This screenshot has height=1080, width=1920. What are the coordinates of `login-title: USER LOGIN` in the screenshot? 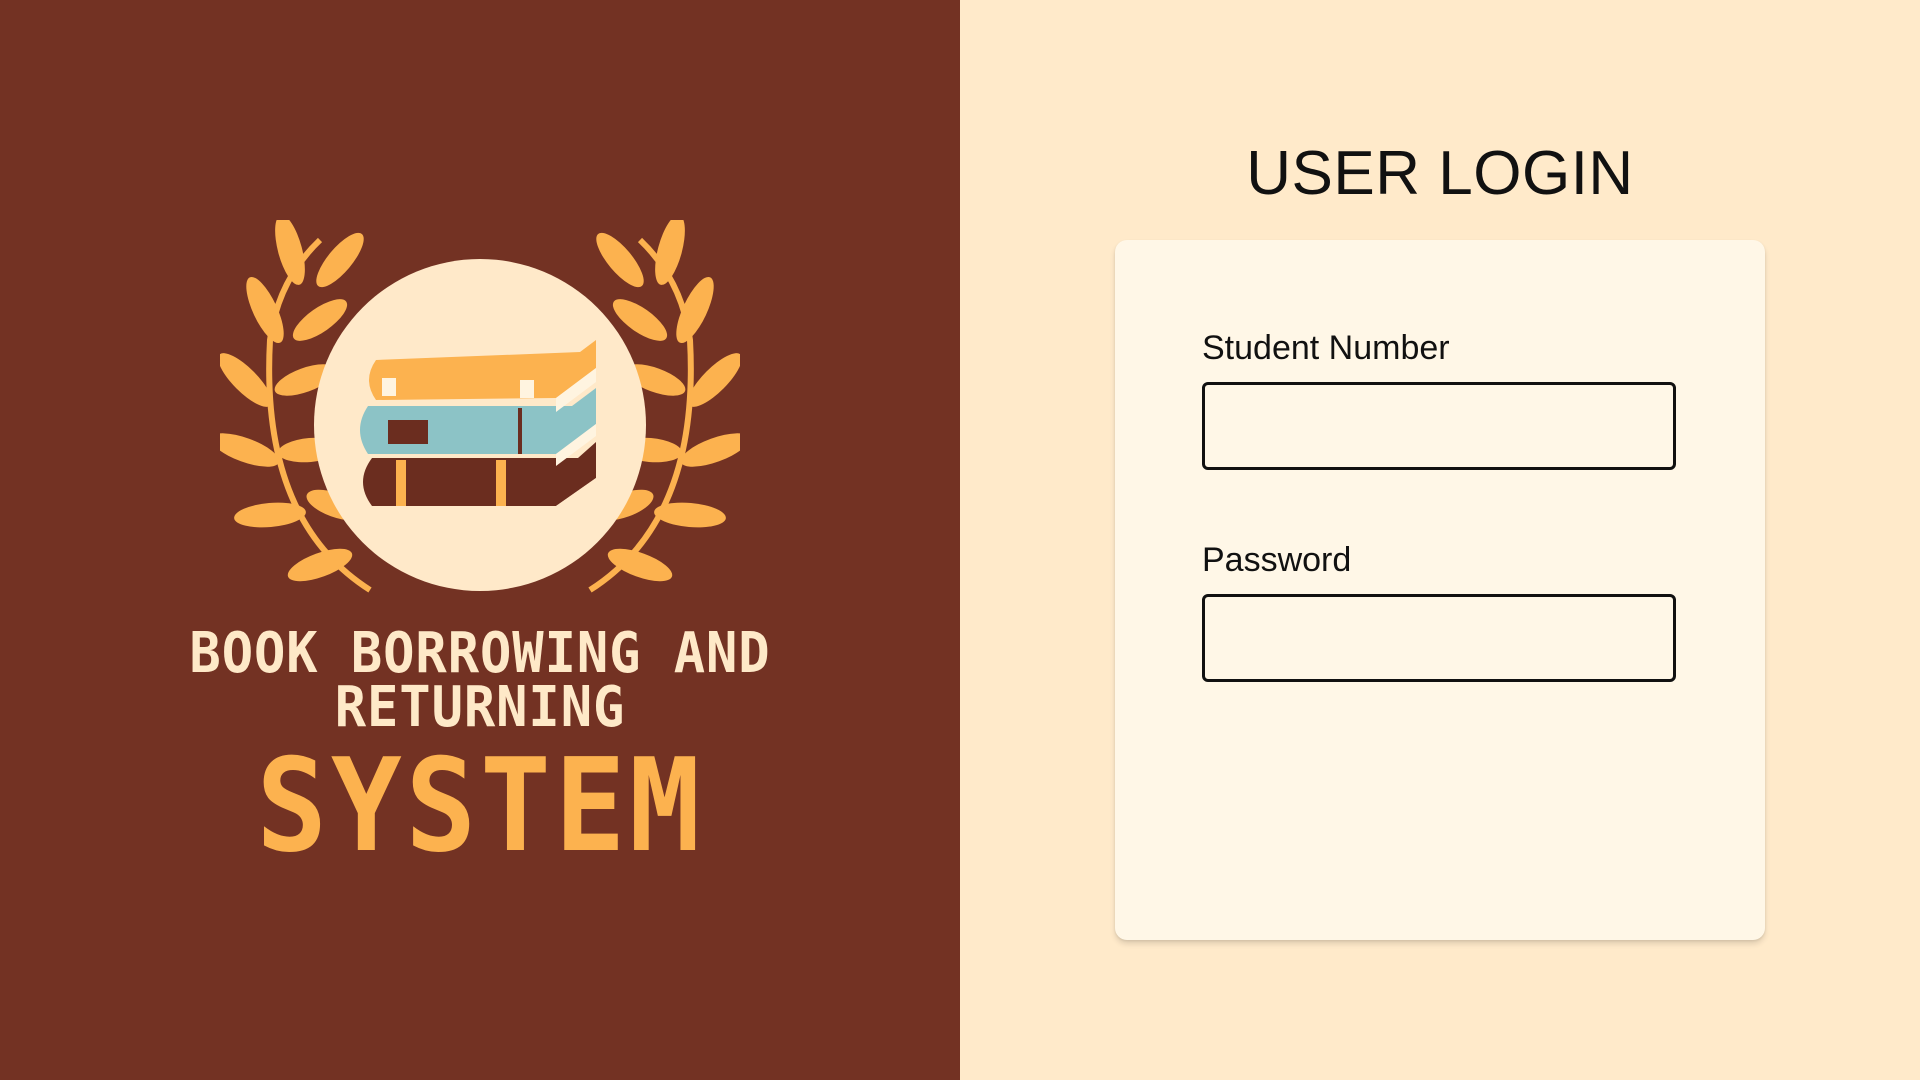 It's located at (1440, 173).